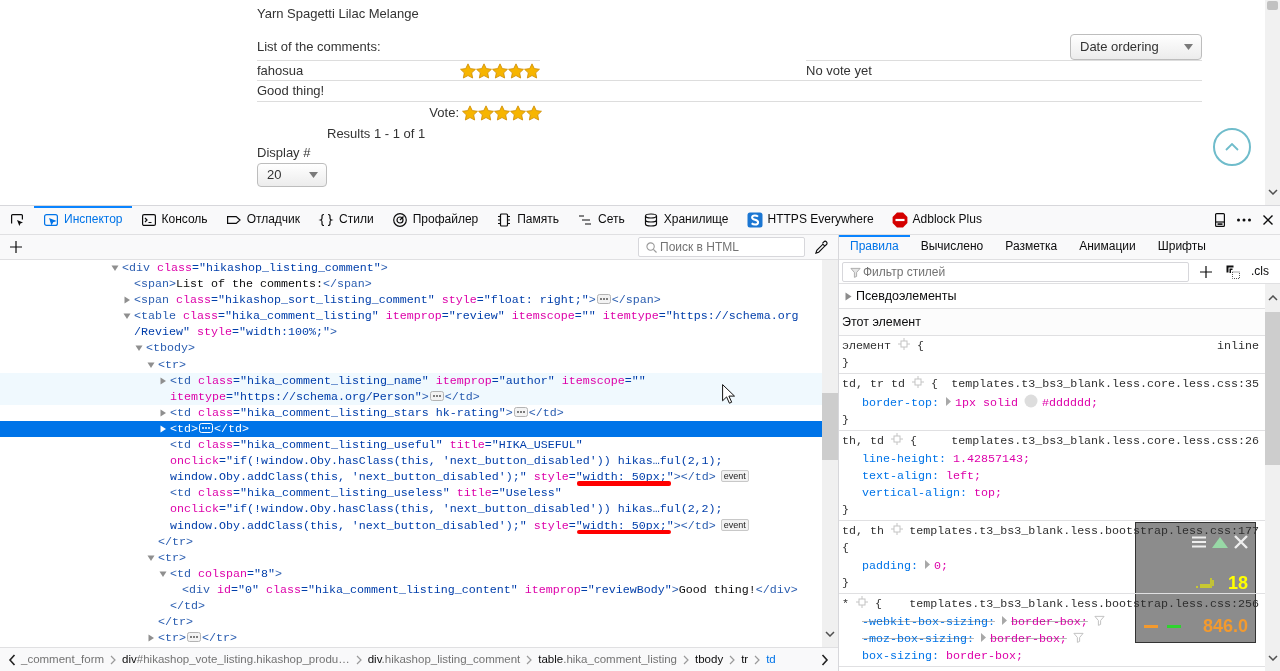 This screenshot has width=1280, height=671. What do you see at coordinates (411, 284) in the screenshot?
I see `markup-node: <span>List of the comments:</span>` at bounding box center [411, 284].